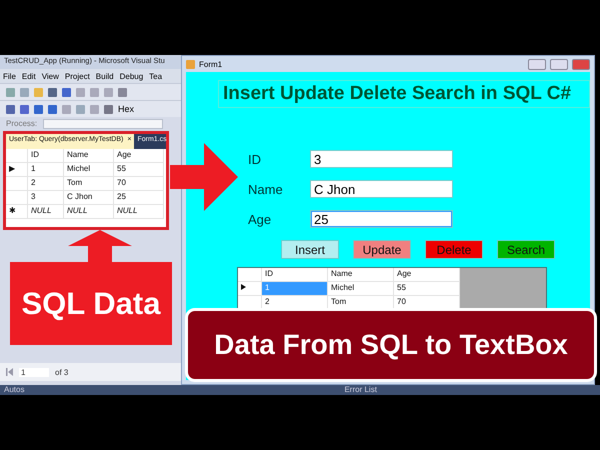 Image resolution: width=600 pixels, height=450 pixels. Describe the element at coordinates (103, 123) in the screenshot. I see `process-dropdown` at that location.